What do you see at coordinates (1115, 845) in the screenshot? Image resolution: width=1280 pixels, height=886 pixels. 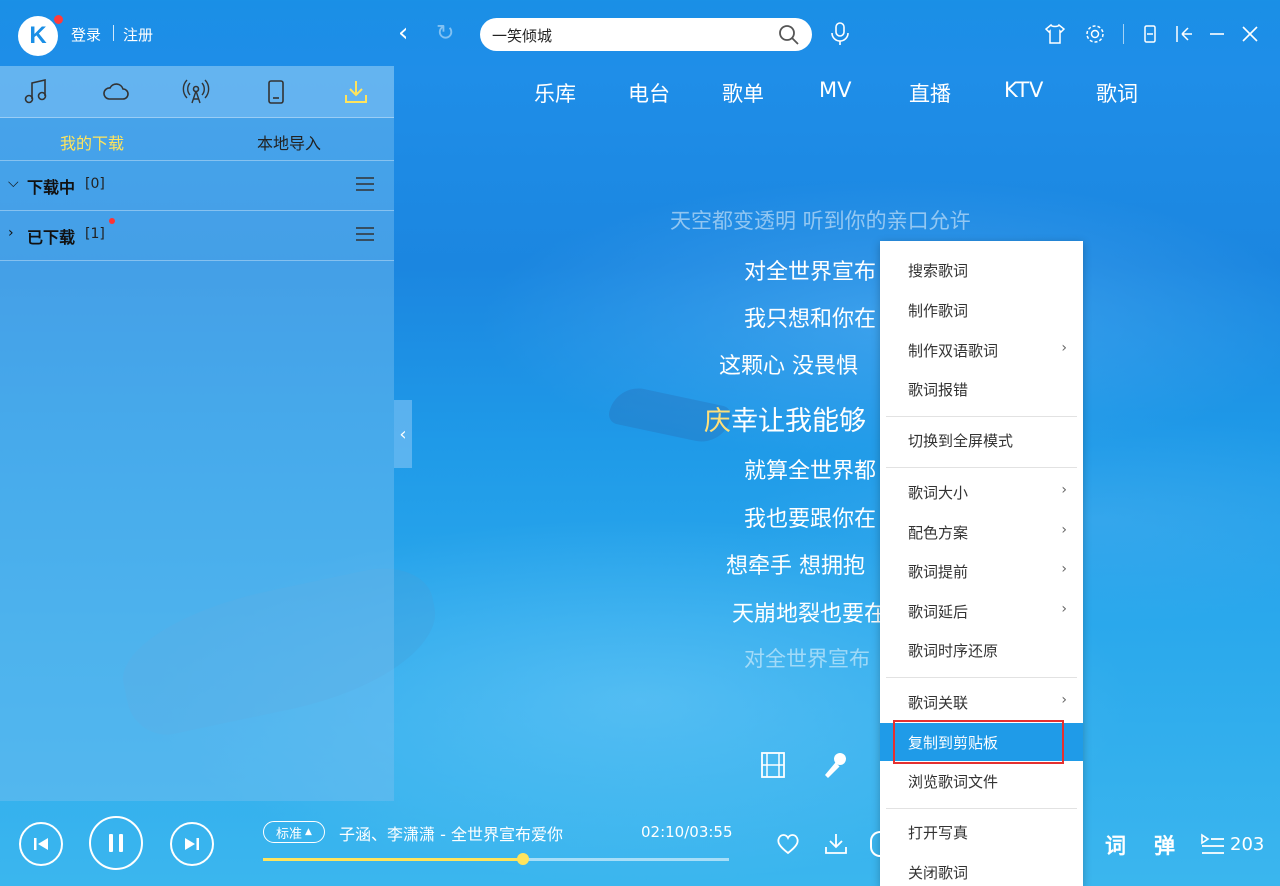 I see `desktop-lyrics-button: 词` at bounding box center [1115, 845].